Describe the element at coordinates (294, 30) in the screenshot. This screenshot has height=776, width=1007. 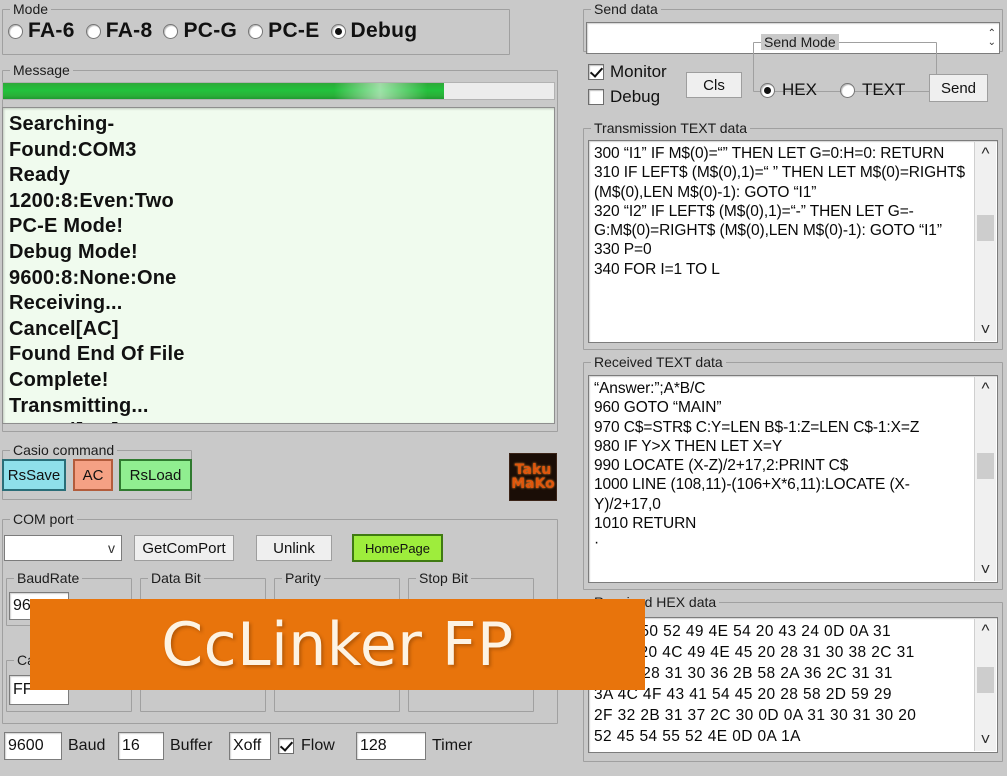
I see `mode-radio-label: PC-E` at that location.